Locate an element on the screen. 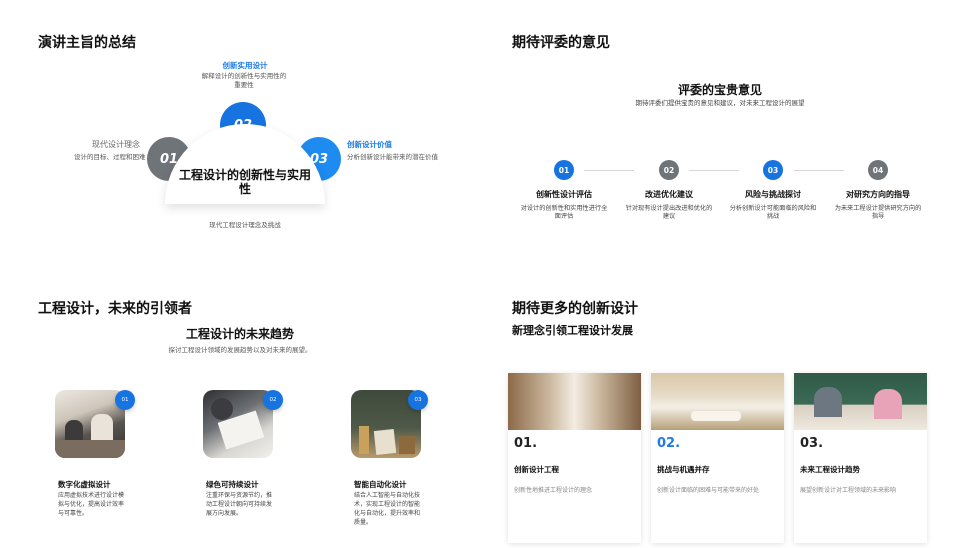 The width and height of the screenshot is (960, 548). step-desc: 对设计的创新性和实用性进行全面评估 is located at coordinates (564, 212).